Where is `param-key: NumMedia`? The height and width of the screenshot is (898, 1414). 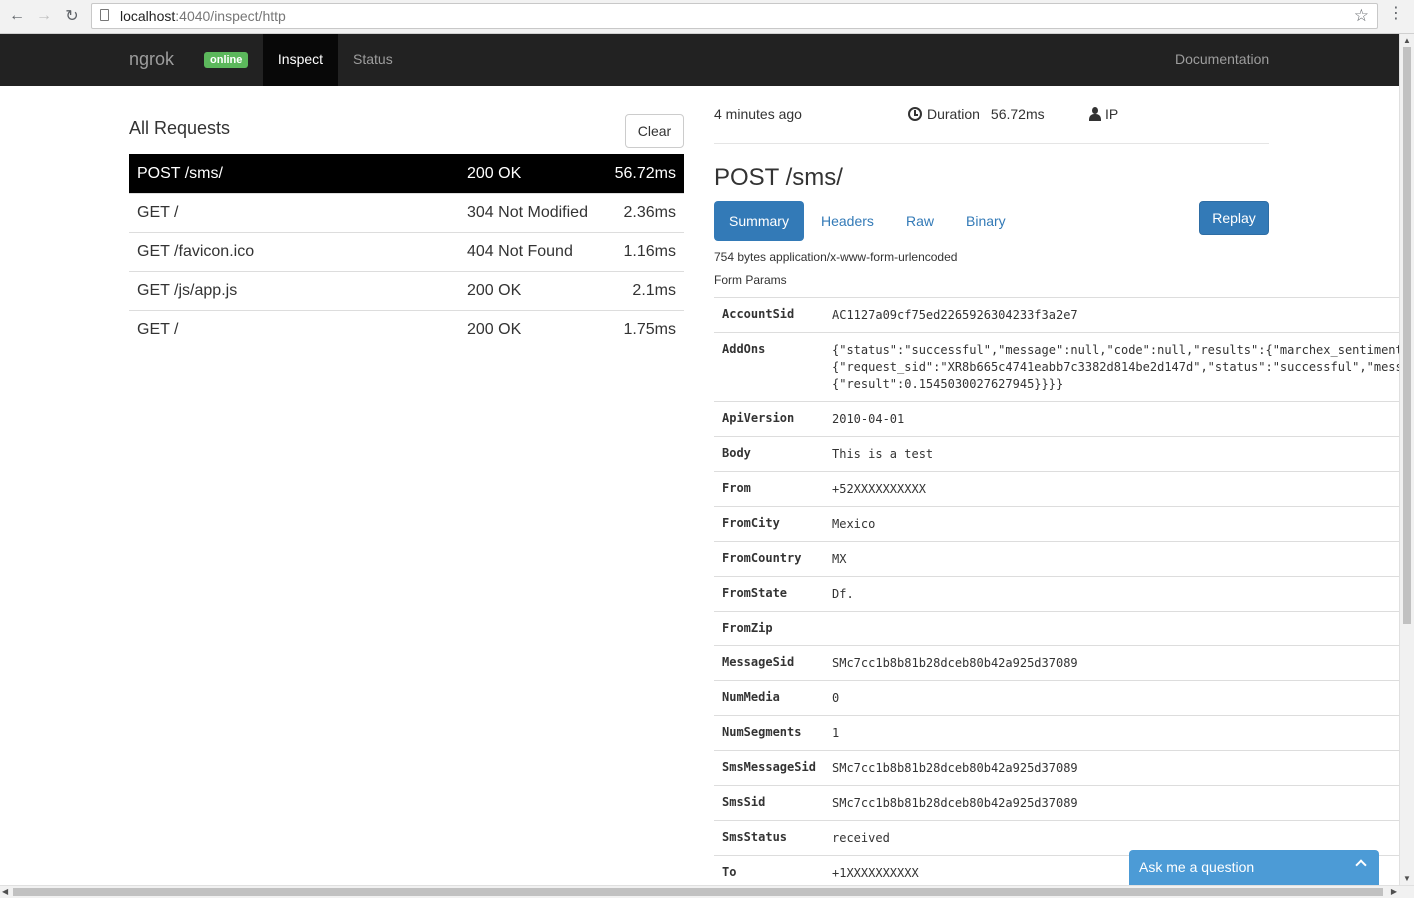 param-key: NumMedia is located at coordinates (751, 697).